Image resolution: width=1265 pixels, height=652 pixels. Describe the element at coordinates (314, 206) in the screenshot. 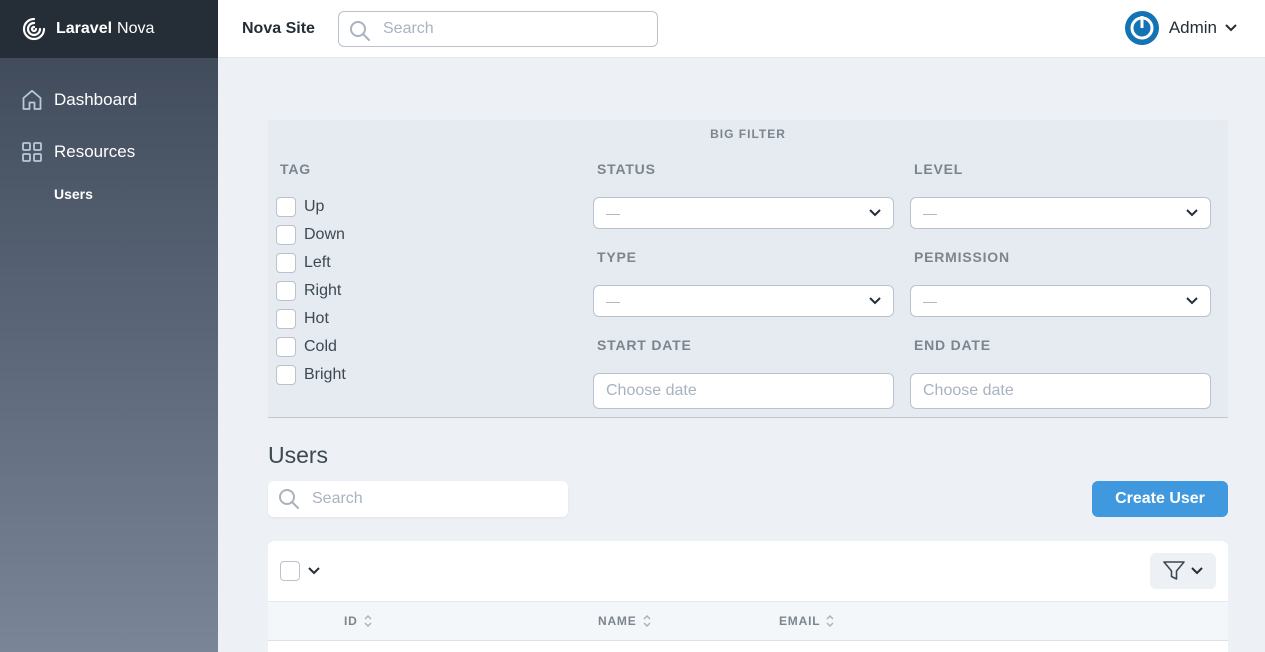

I see `tag-option-label: Up` at that location.